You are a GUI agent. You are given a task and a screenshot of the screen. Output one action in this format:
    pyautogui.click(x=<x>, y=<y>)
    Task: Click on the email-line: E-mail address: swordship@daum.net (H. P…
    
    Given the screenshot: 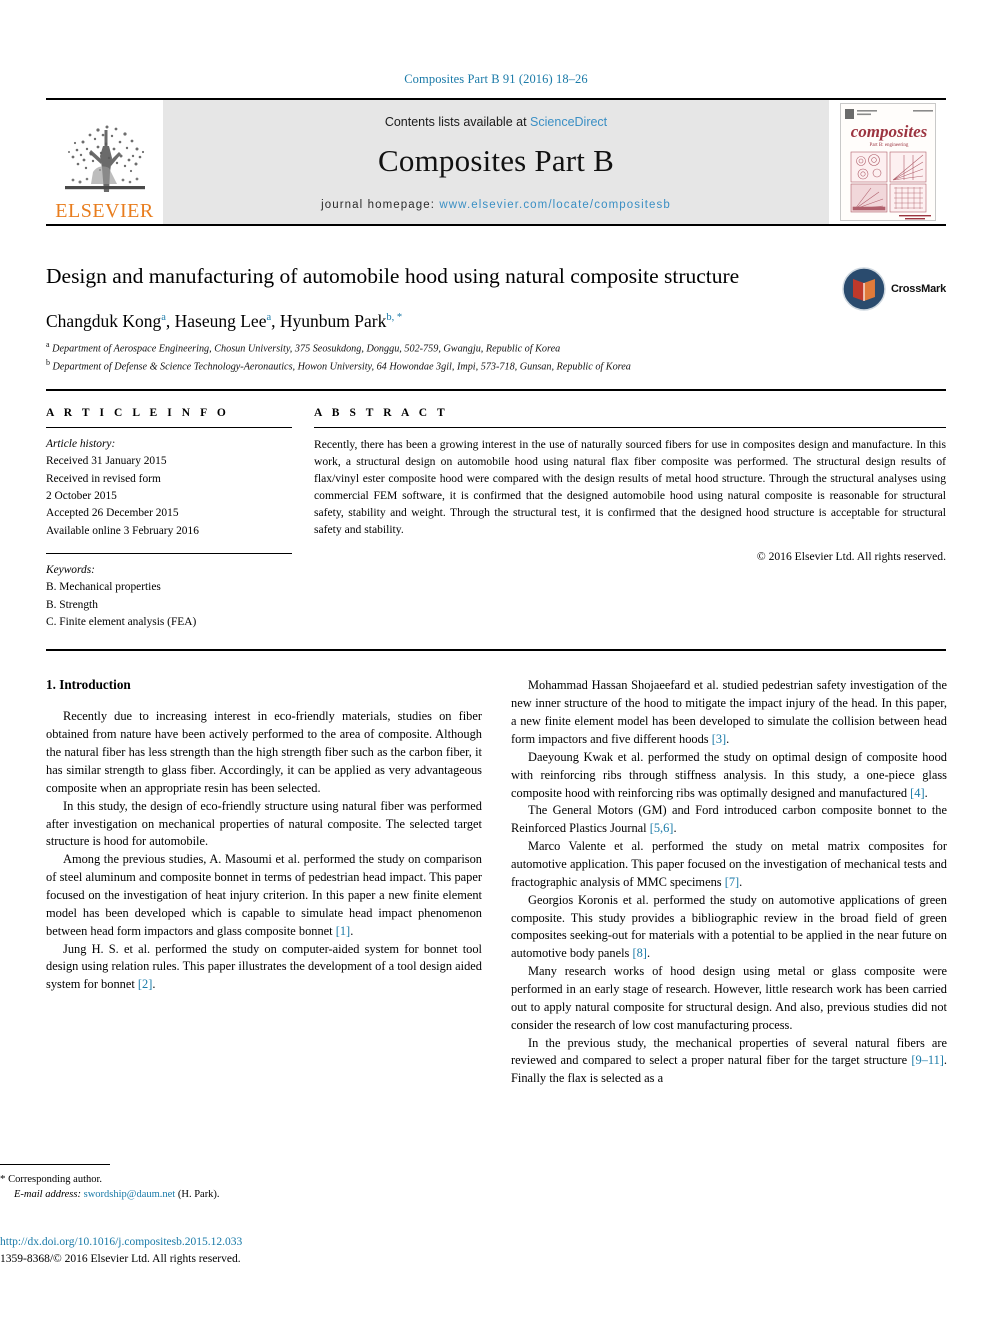 What is the action you would take?
    pyautogui.click(x=218, y=1195)
    